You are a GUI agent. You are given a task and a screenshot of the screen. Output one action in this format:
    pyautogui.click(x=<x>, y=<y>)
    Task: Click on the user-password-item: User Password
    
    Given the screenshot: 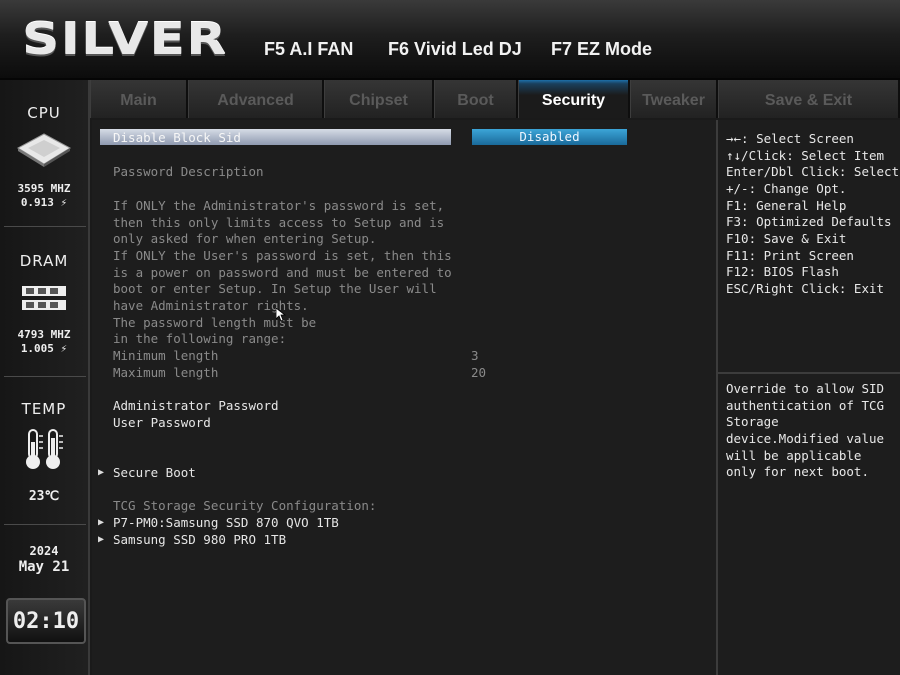 What is the action you would take?
    pyautogui.click(x=162, y=422)
    